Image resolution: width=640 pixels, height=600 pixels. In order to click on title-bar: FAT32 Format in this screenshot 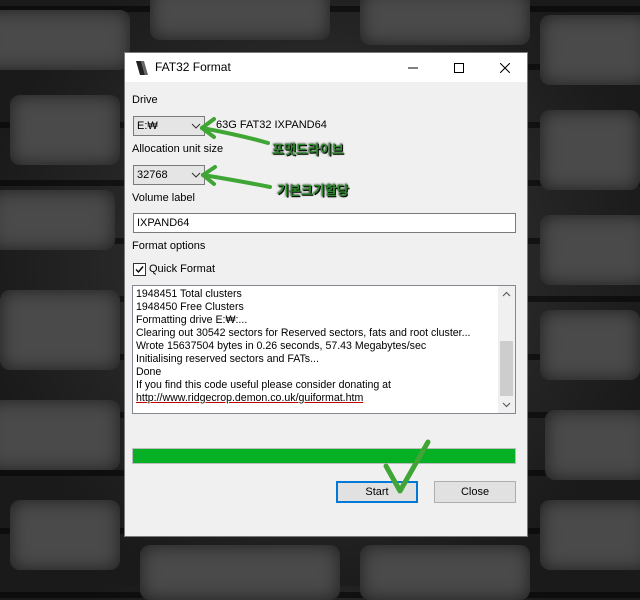, I will do `click(326, 67)`.